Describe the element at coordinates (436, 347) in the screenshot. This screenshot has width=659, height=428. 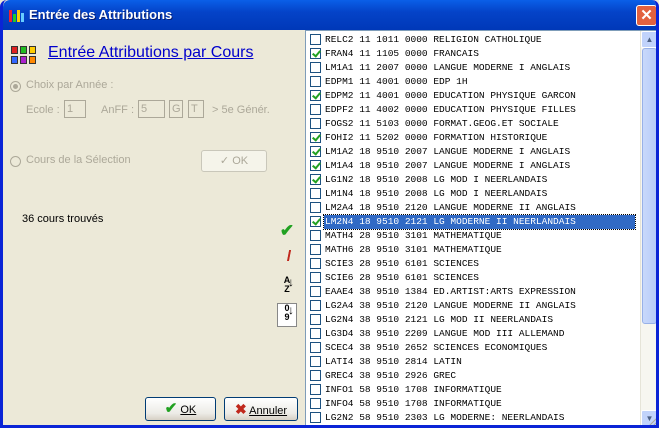
I see `course-text: SCEC4 38 9510 2652 SCIENCES ECONOMIQUES` at that location.